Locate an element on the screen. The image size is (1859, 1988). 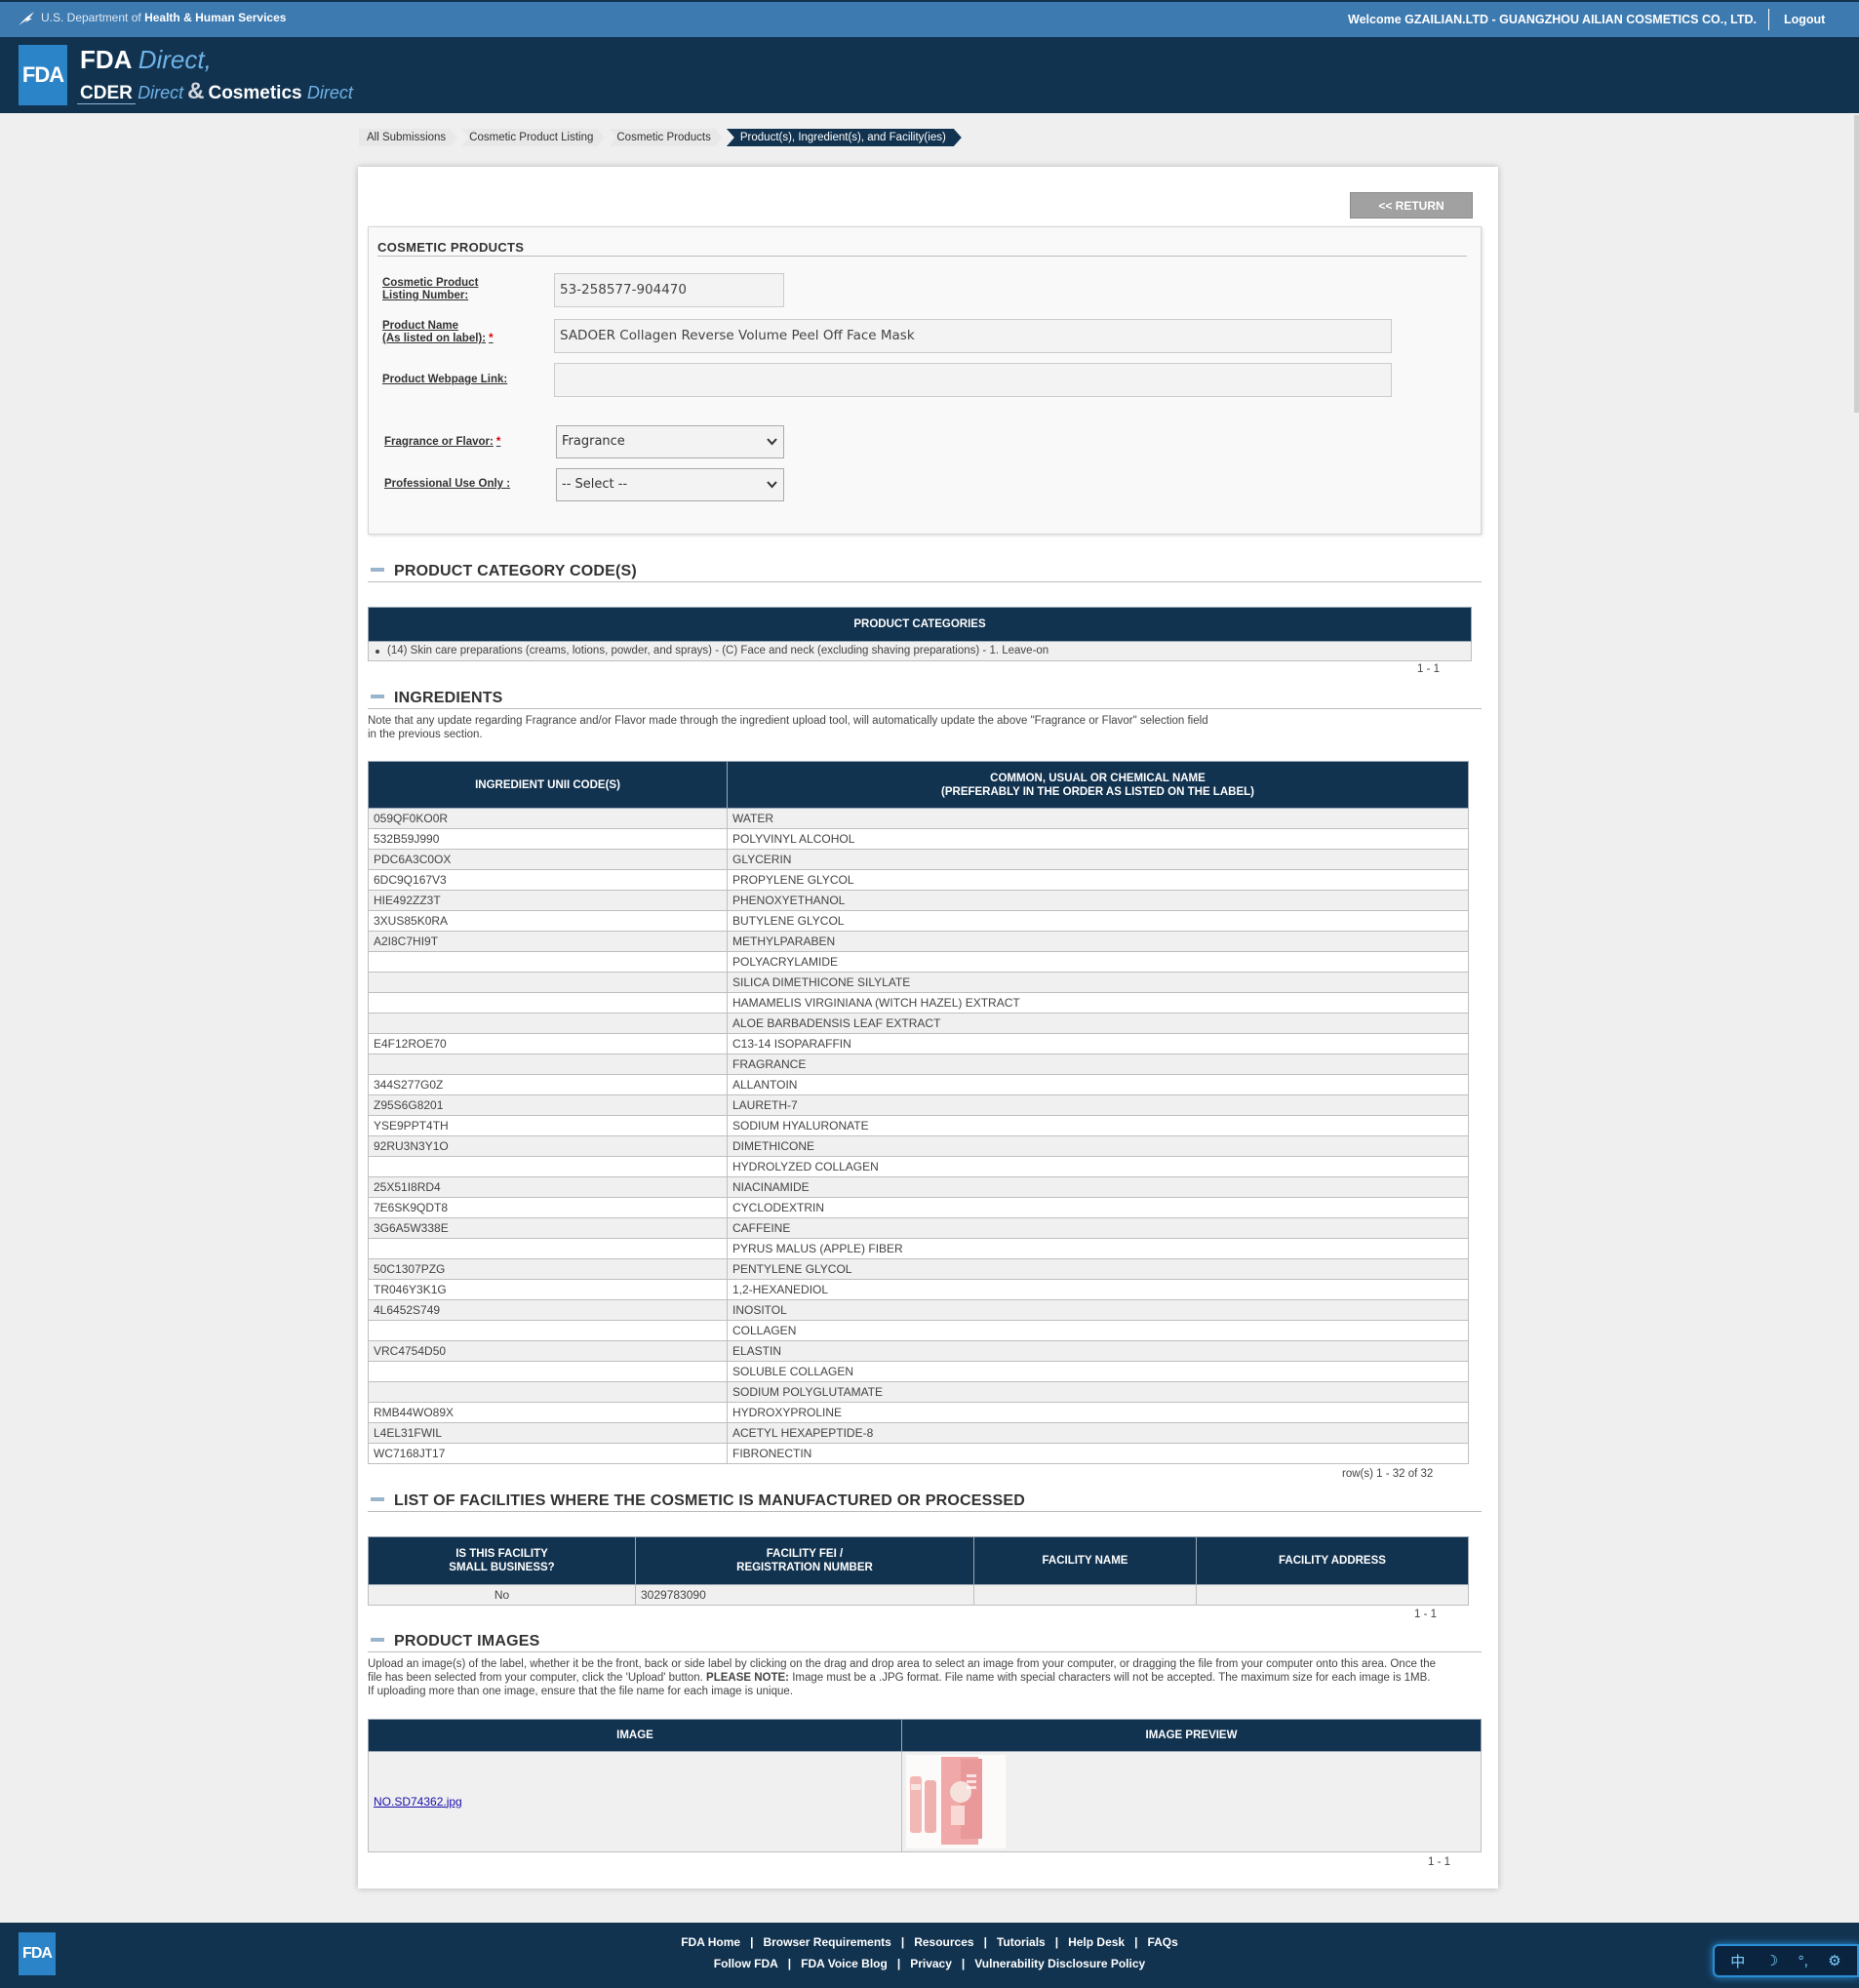
table-row: A2I8C7HI9T METHYLPARABEN is located at coordinates (918, 941).